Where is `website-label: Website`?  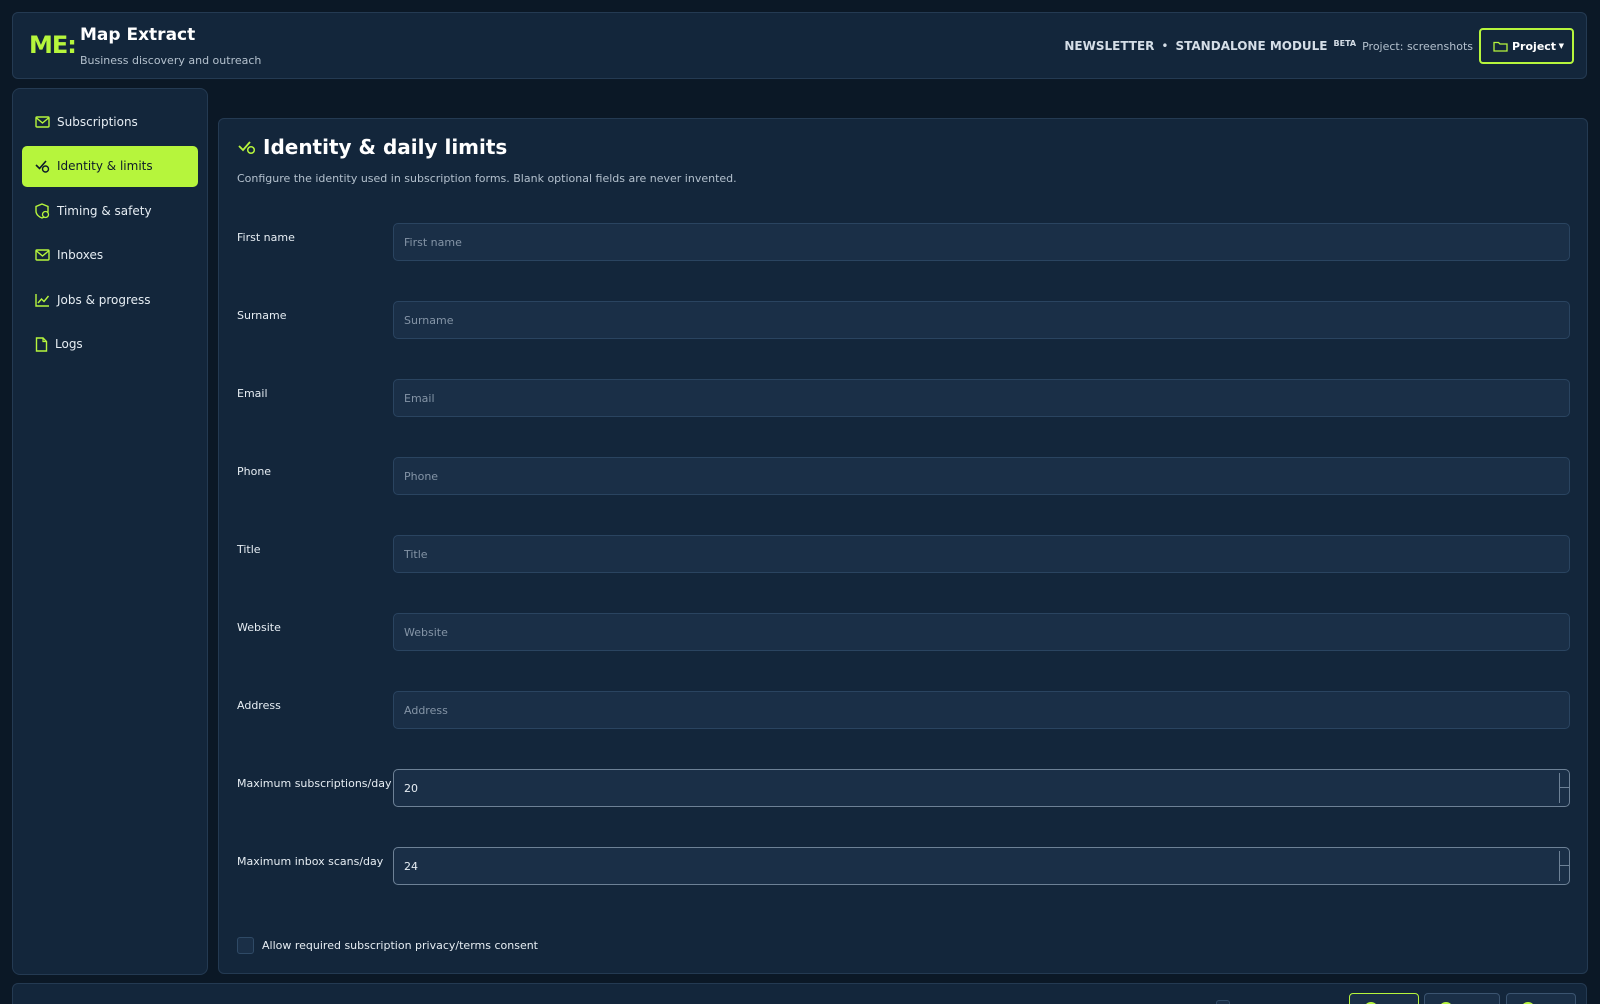
website-label: Website is located at coordinates (259, 627).